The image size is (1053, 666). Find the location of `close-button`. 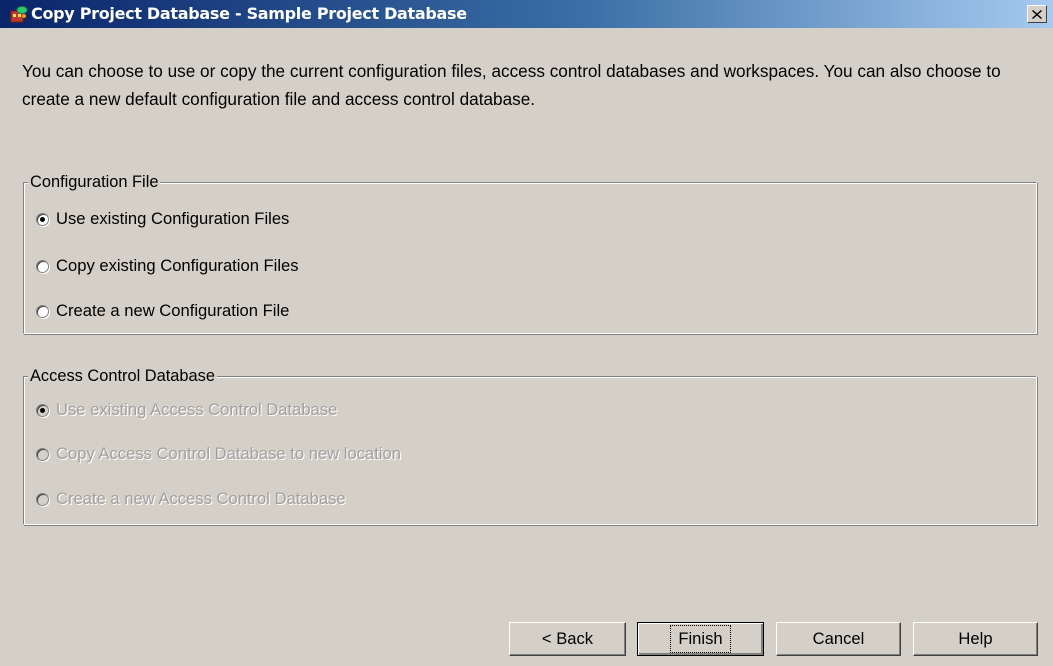

close-button is located at coordinates (1037, 14).